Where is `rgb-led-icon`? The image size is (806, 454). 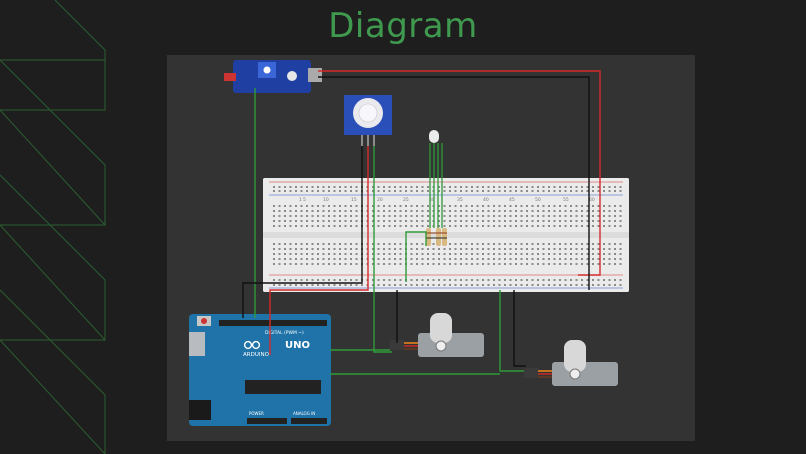
rgb-led-icon is located at coordinates (436, 179).